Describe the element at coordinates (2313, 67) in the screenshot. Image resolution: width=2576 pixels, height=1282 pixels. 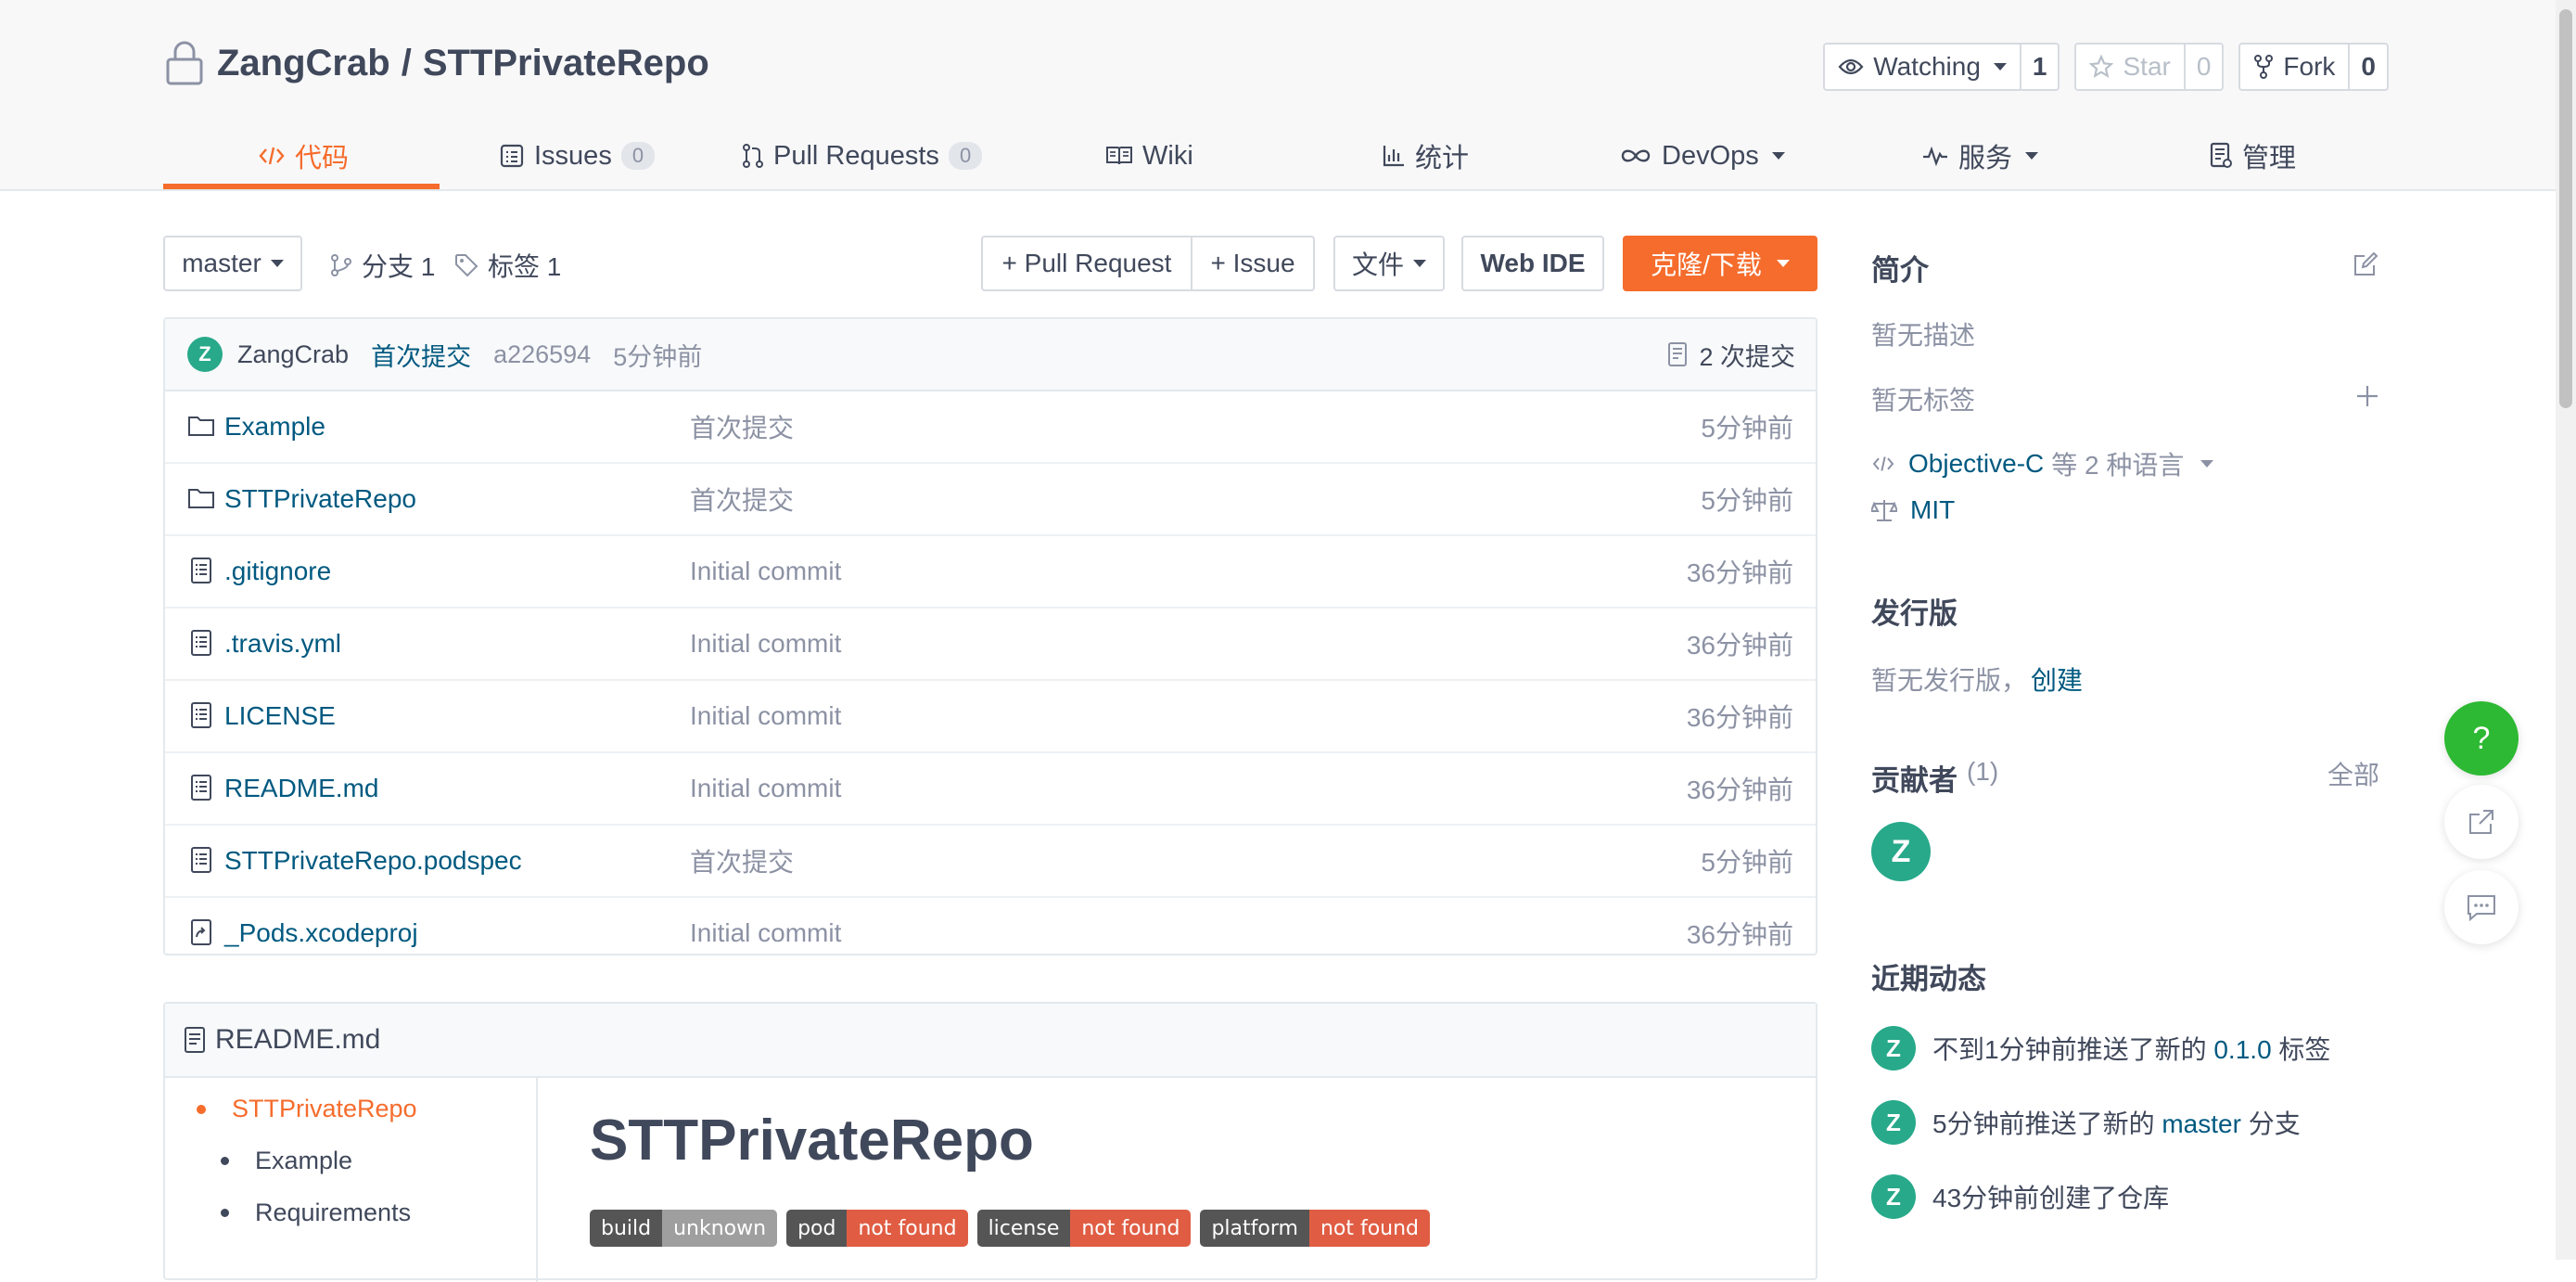
I see `fork-button: Fork 0` at that location.